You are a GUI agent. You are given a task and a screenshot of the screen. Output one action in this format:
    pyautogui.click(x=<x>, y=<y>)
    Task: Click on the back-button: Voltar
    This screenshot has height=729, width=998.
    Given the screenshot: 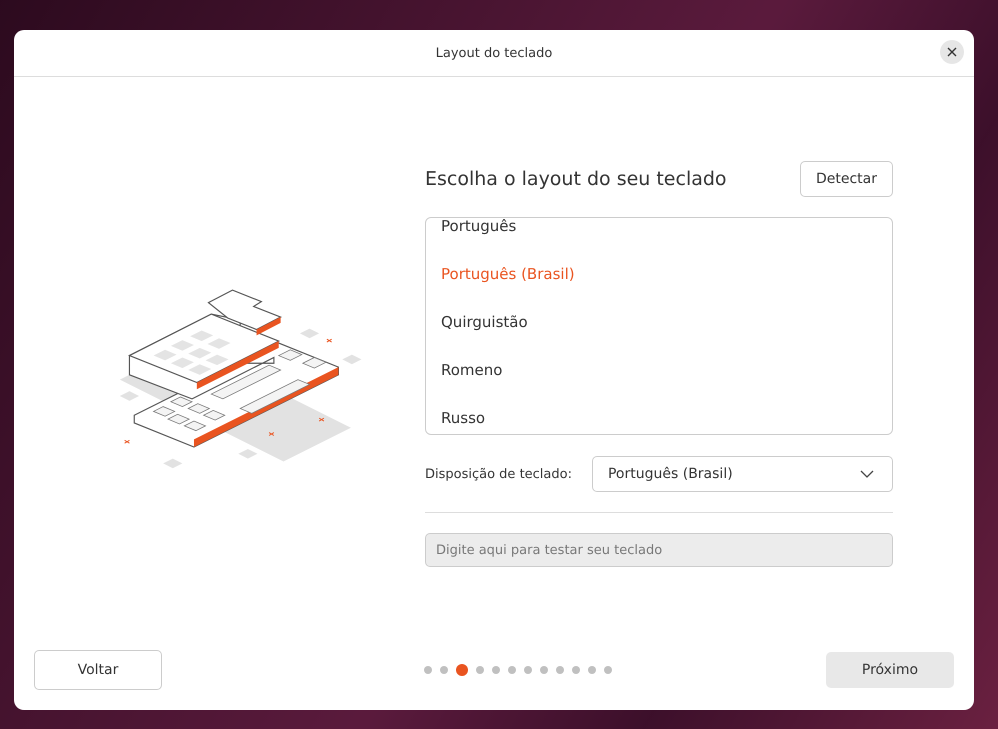 What is the action you would take?
    pyautogui.click(x=98, y=670)
    